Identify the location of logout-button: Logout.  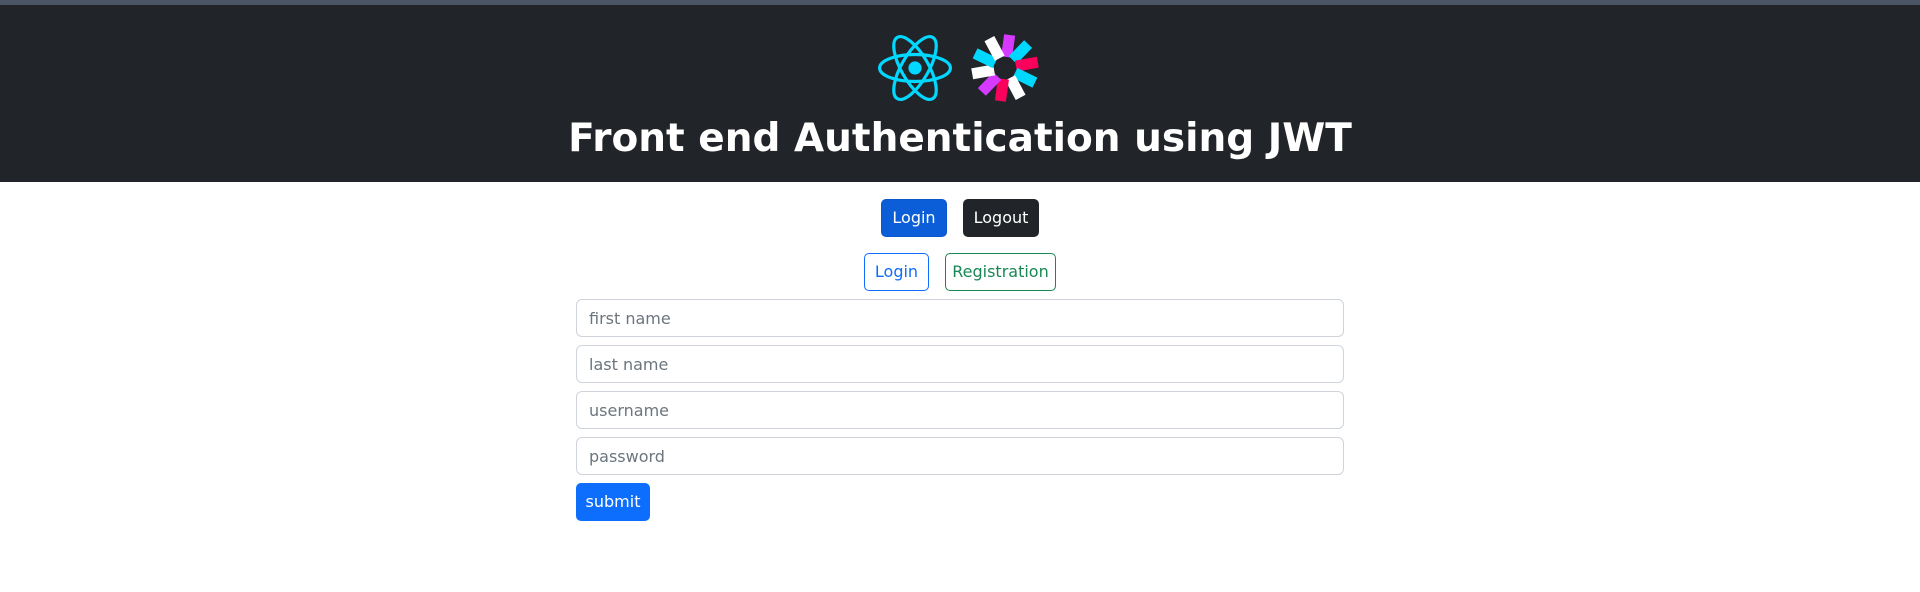
(1001, 218).